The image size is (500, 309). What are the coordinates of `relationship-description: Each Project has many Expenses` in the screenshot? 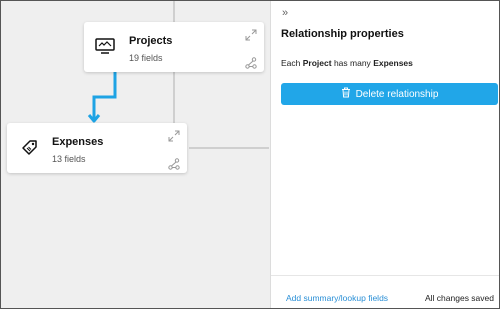 It's located at (347, 63).